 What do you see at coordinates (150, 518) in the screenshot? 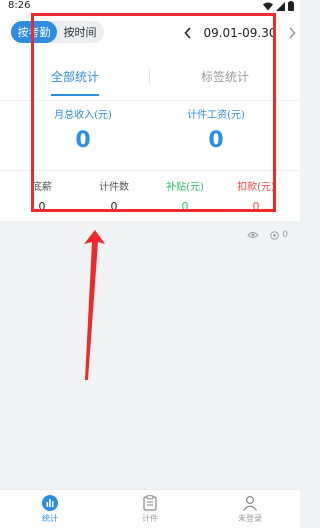
I see `nav-label-piecework: 计件` at bounding box center [150, 518].